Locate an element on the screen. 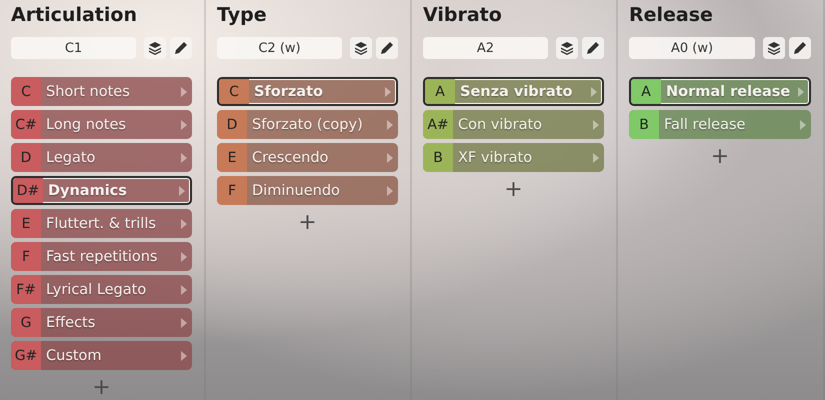 This screenshot has height=400, width=825. list-item: B Fall release is located at coordinates (720, 124).